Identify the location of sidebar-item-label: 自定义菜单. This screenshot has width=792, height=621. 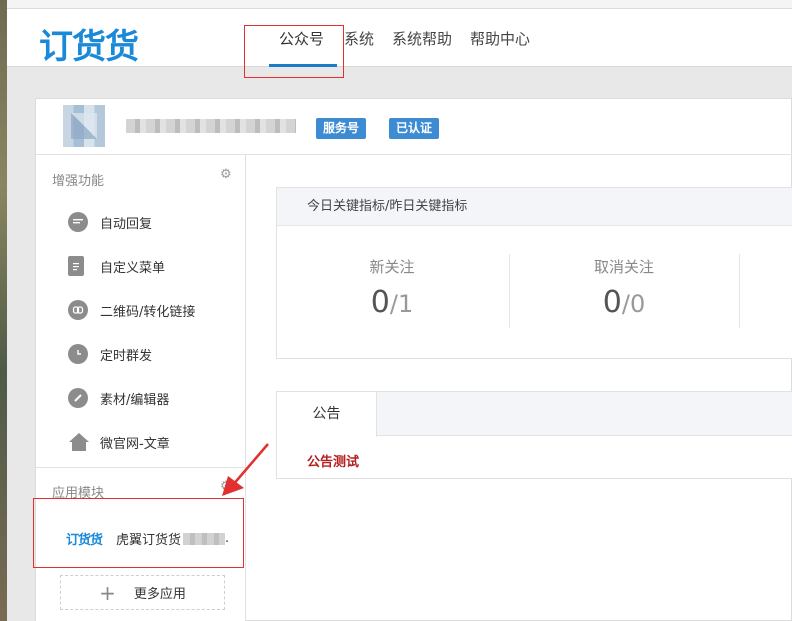
(133, 268).